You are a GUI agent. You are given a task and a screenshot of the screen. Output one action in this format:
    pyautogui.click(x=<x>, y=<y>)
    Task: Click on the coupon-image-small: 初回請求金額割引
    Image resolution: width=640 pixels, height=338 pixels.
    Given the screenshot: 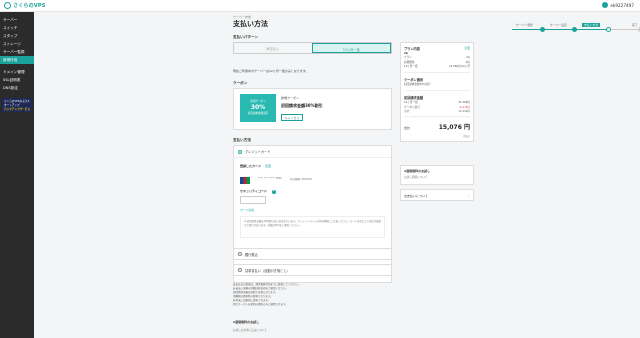 What is the action you would take?
    pyautogui.click(x=258, y=113)
    